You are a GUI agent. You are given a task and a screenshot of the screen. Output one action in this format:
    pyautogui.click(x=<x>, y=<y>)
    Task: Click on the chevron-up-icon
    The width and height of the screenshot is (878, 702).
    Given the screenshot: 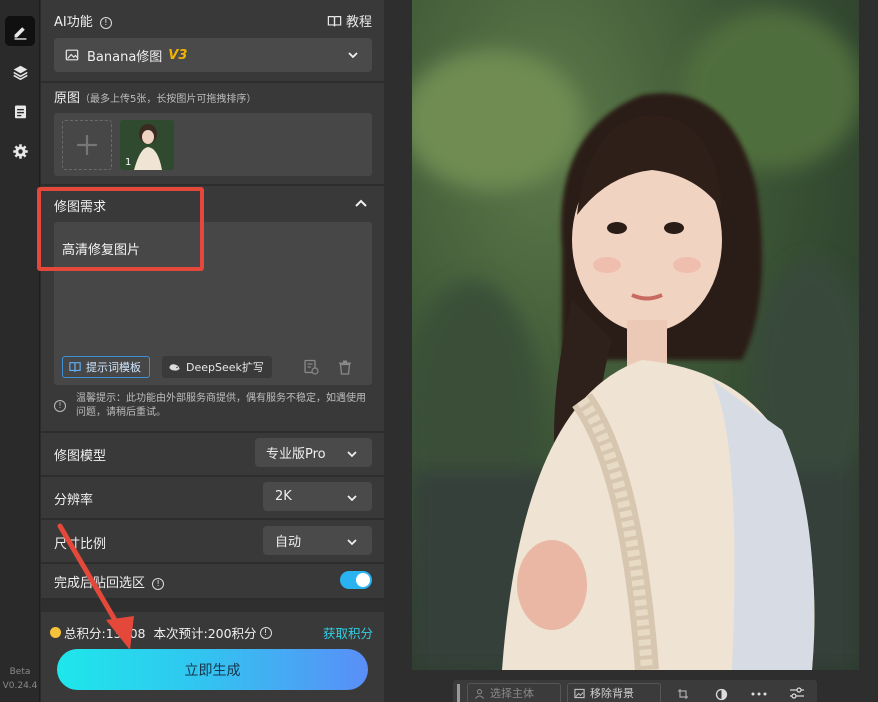 What is the action you would take?
    pyautogui.click(x=361, y=203)
    